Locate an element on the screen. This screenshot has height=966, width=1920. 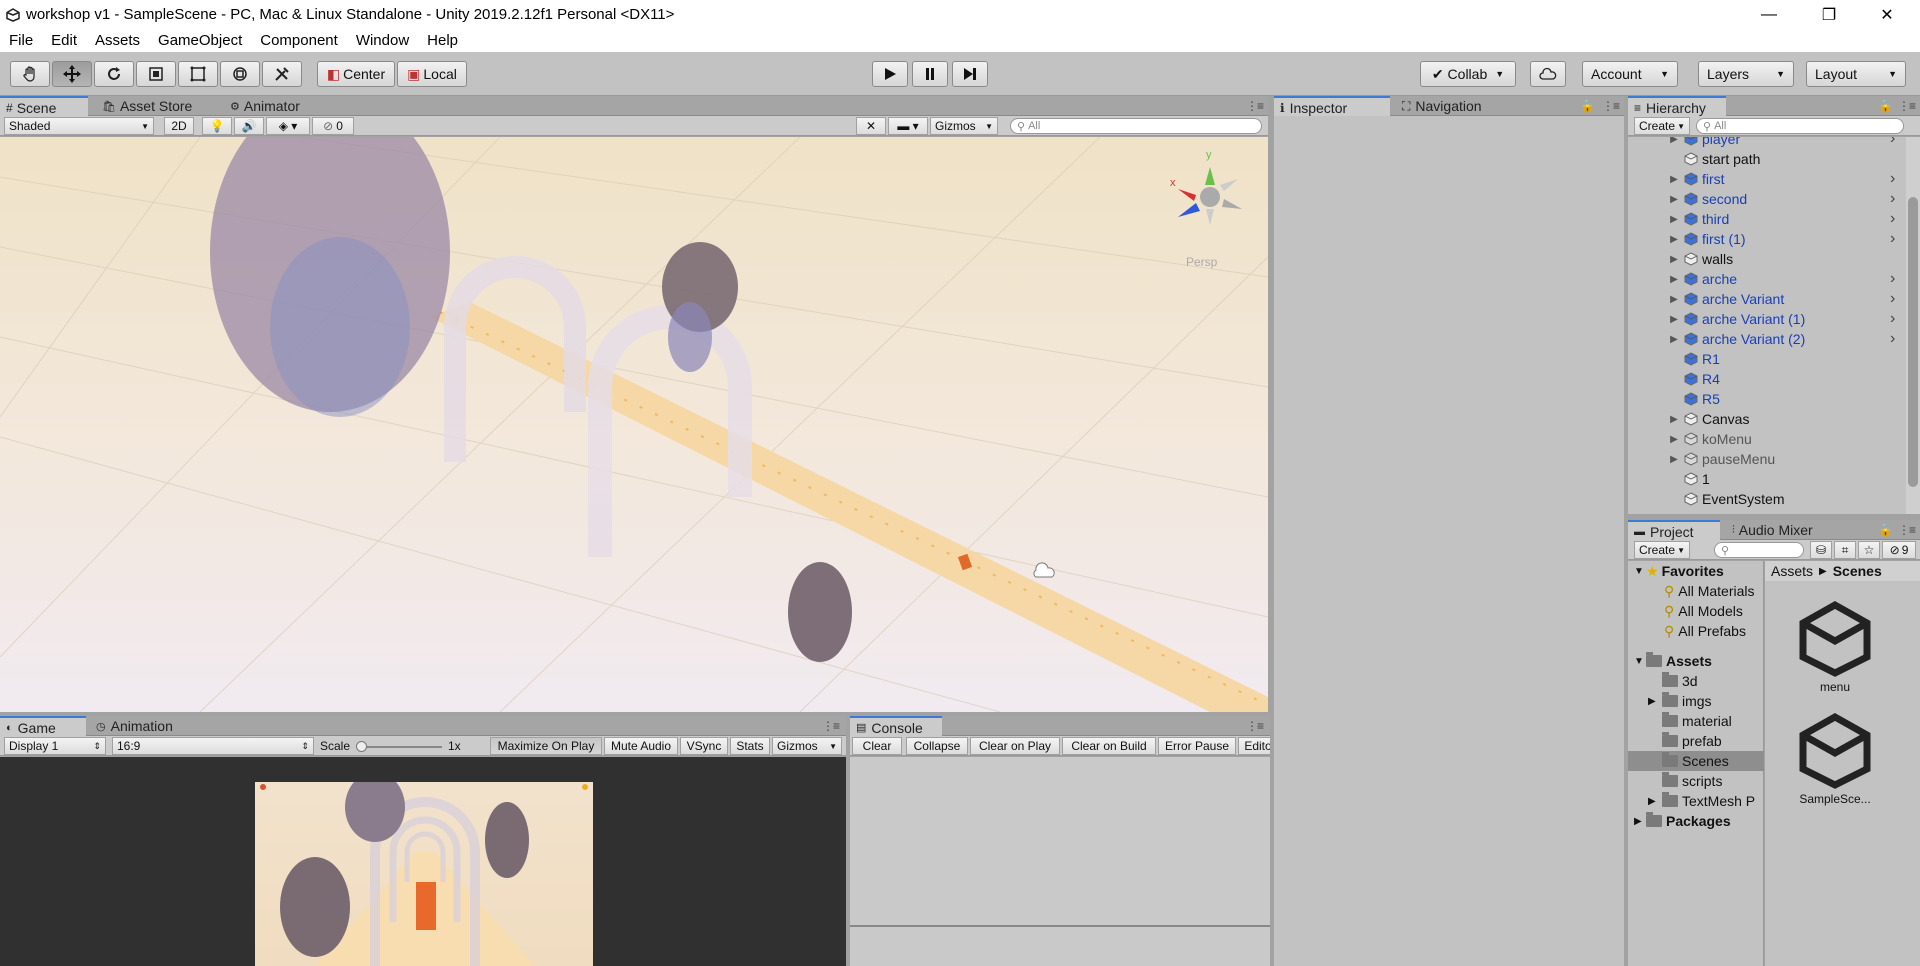
menu-help: Help is located at coordinates (442, 40).